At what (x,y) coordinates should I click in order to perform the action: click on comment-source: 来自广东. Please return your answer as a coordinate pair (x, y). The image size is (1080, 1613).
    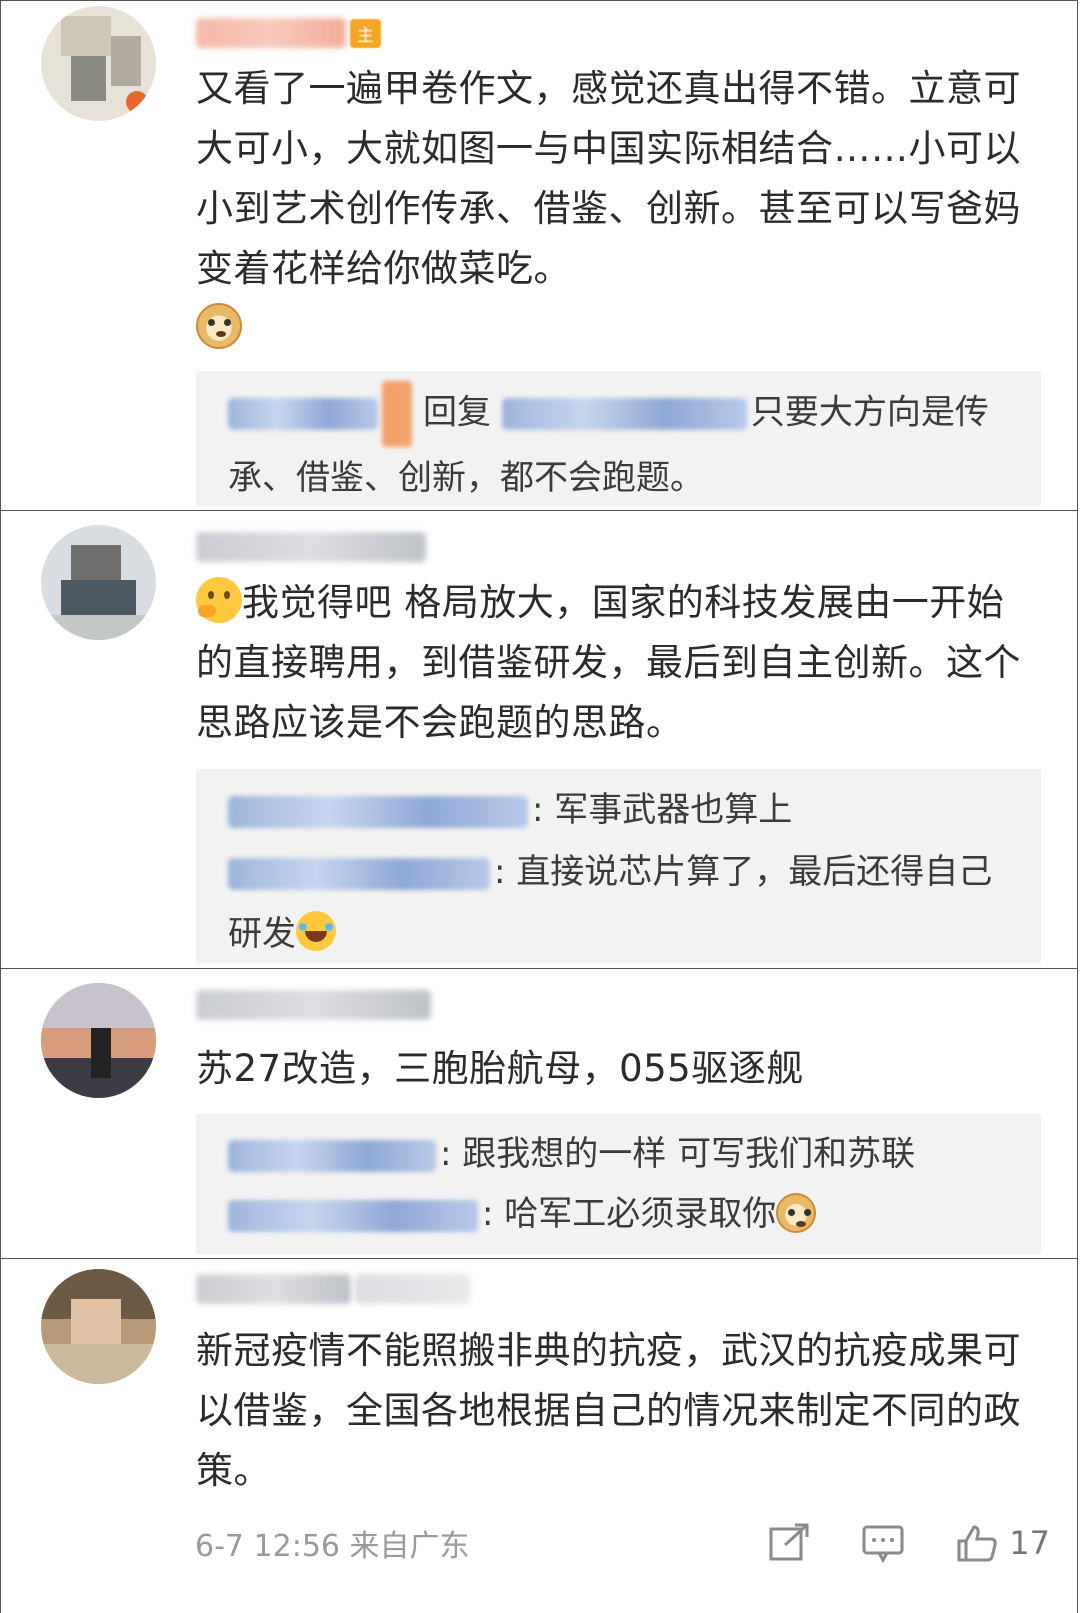
    Looking at the image, I should click on (409, 1546).